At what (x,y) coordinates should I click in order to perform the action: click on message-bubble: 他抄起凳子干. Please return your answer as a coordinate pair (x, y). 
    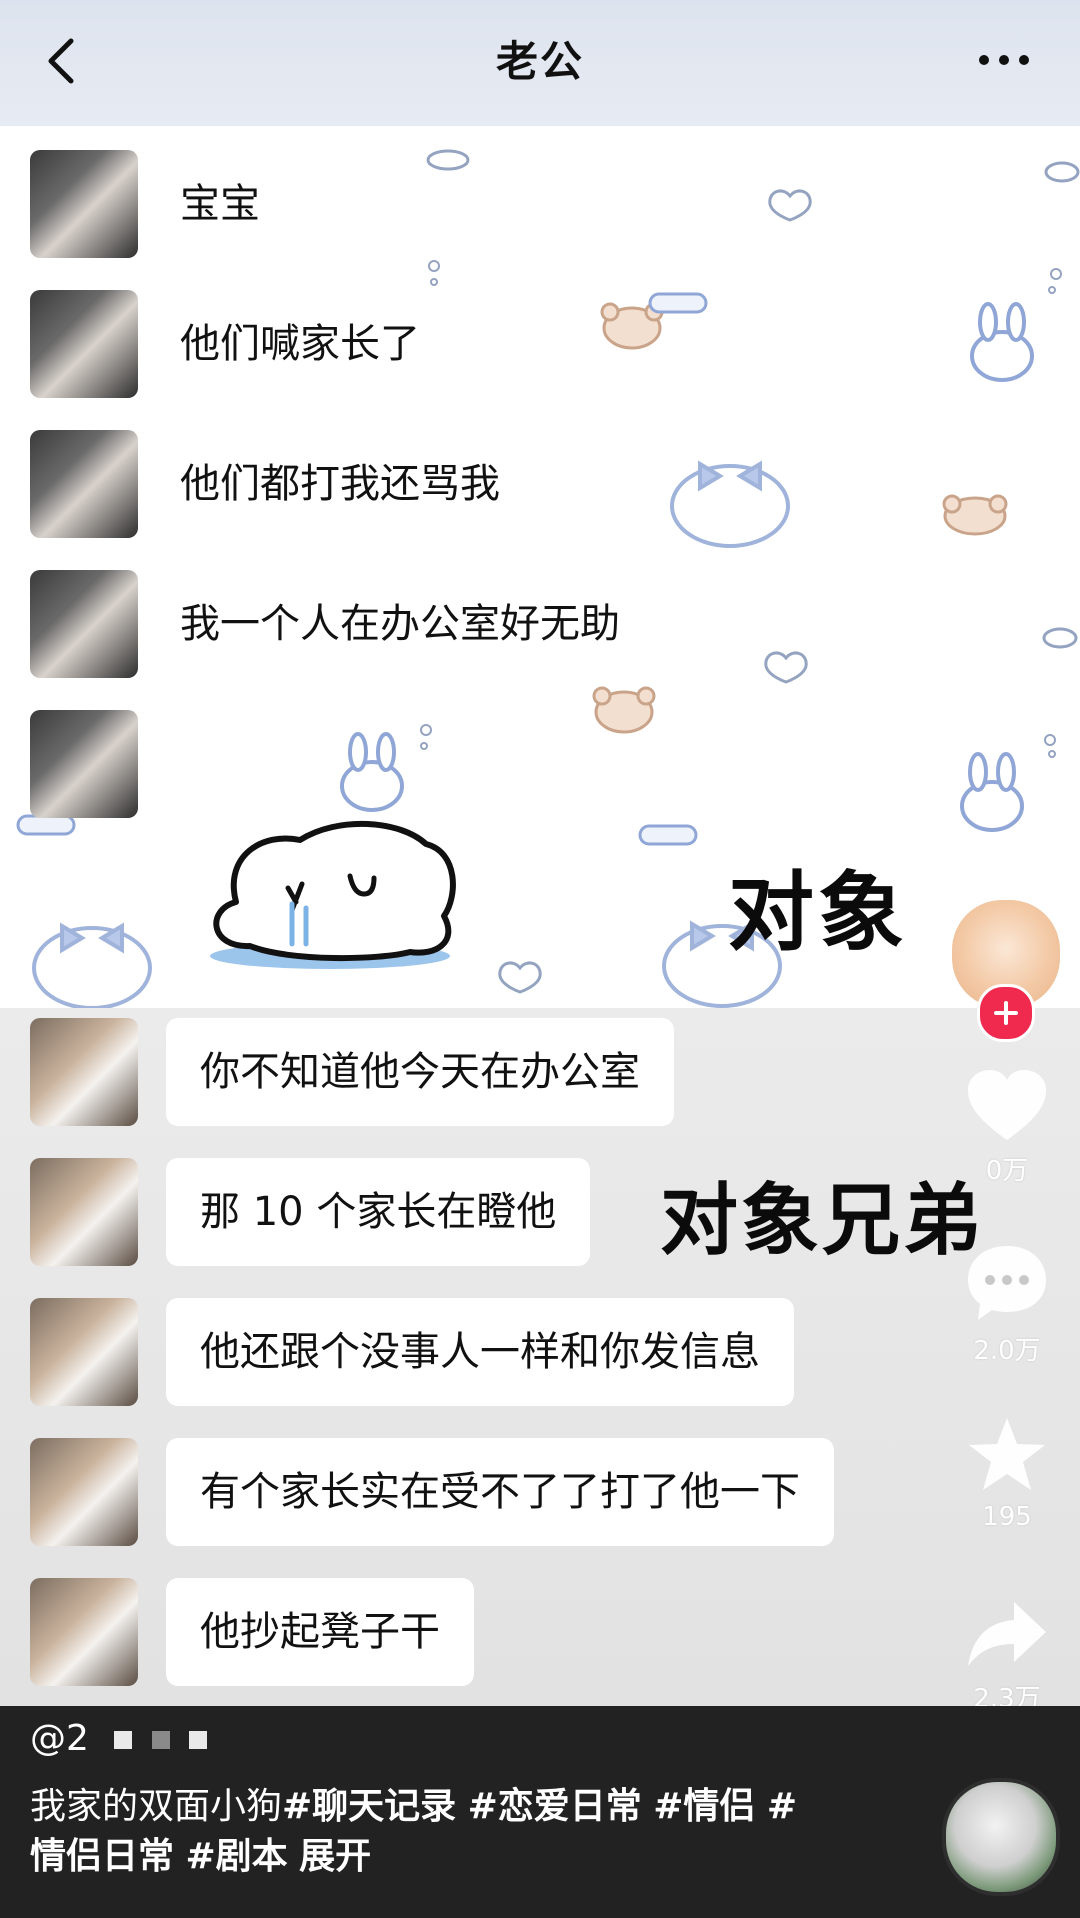
    Looking at the image, I should click on (320, 1632).